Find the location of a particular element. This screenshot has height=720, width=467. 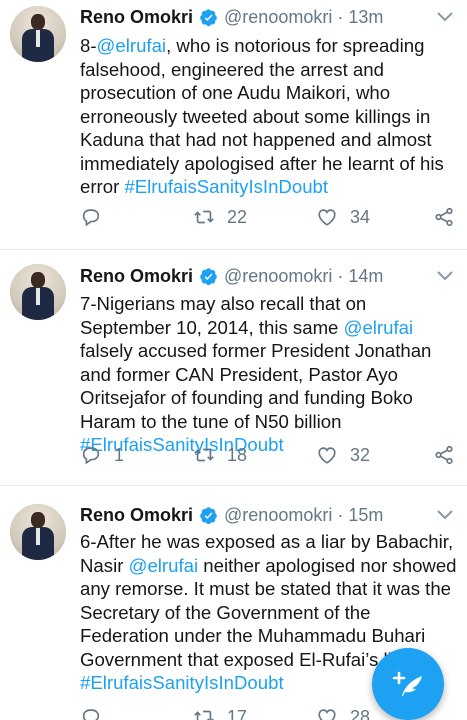

tweet-time: 13m is located at coordinates (365, 17).